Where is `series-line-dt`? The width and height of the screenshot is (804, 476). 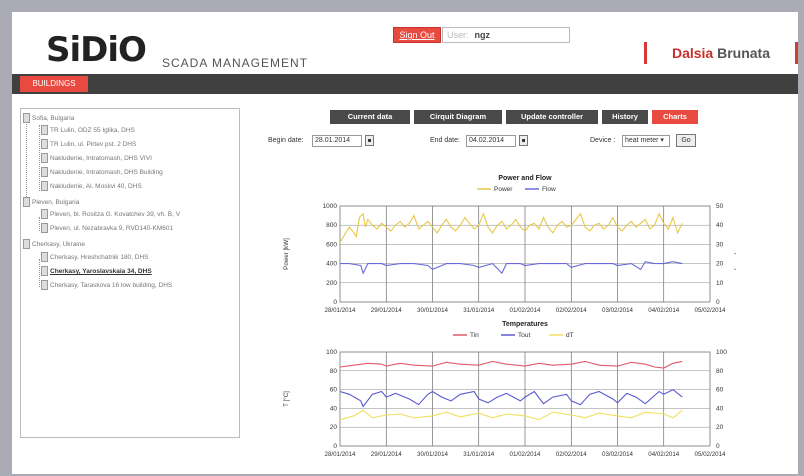 series-line-dt is located at coordinates (511, 415).